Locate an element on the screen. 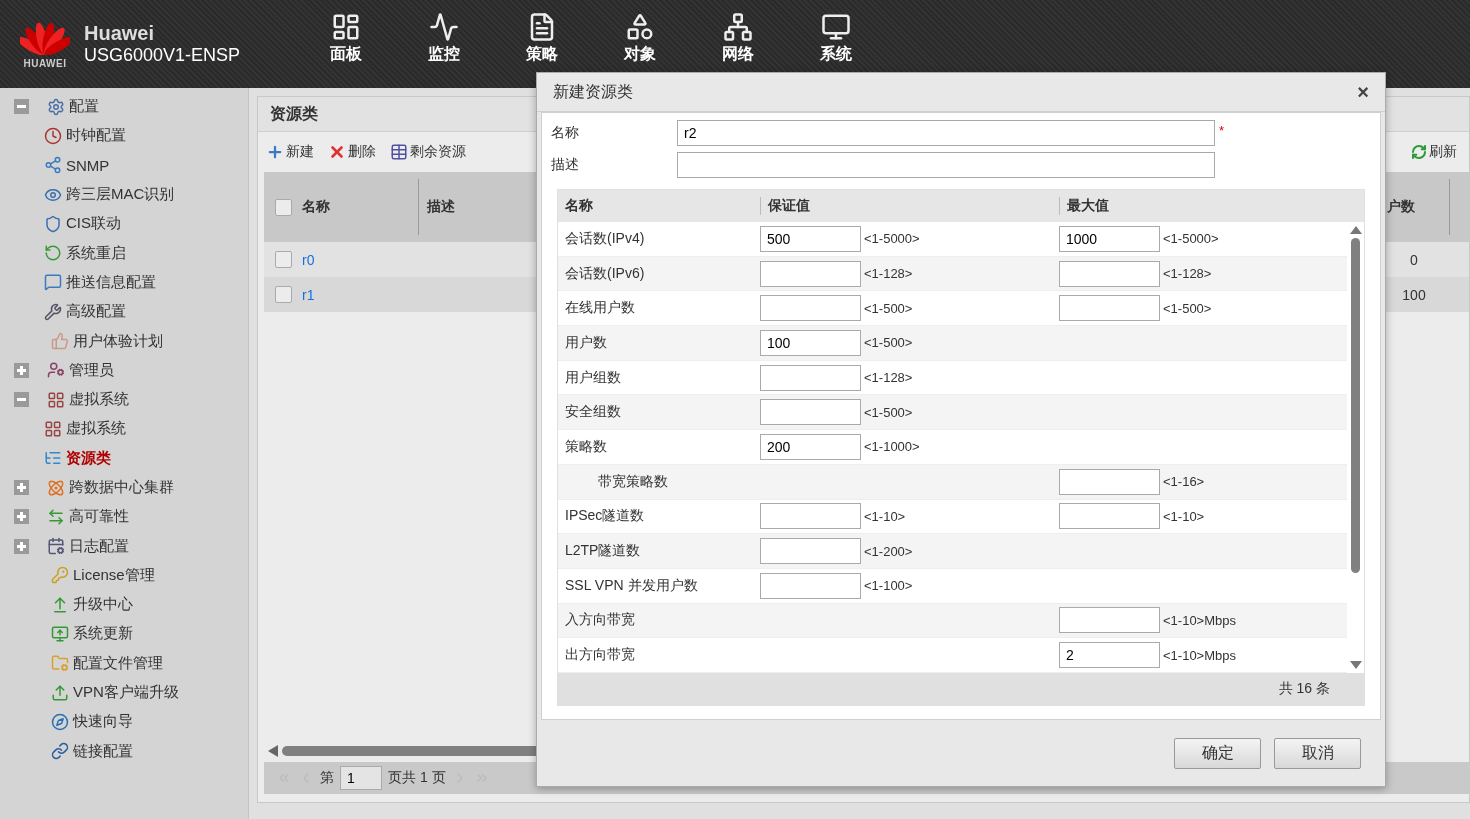  range-hint: <1-100> is located at coordinates (888, 586).